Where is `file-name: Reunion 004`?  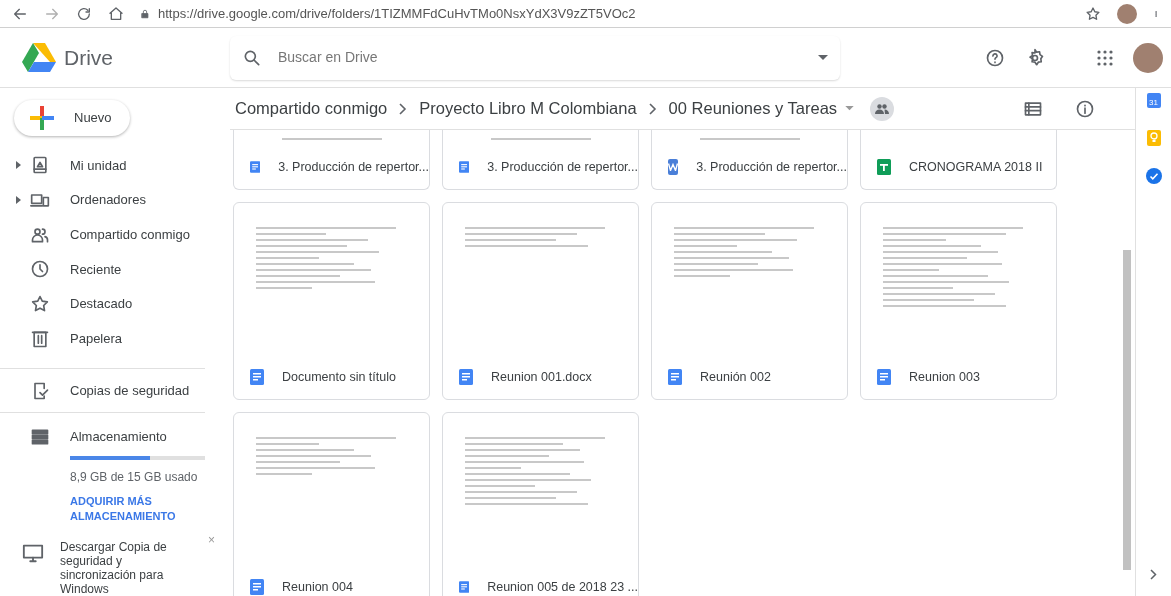 file-name: Reunion 004 is located at coordinates (317, 587).